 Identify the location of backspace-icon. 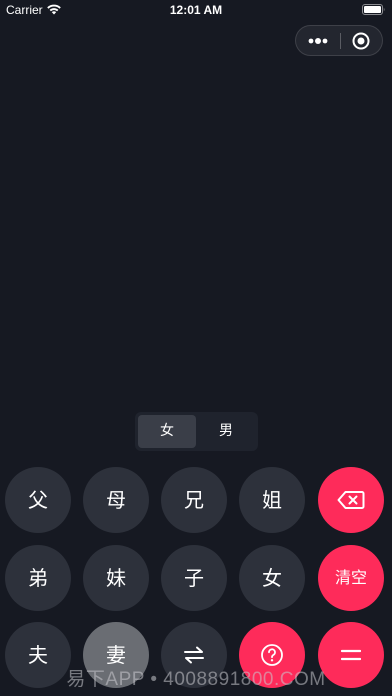
(351, 500).